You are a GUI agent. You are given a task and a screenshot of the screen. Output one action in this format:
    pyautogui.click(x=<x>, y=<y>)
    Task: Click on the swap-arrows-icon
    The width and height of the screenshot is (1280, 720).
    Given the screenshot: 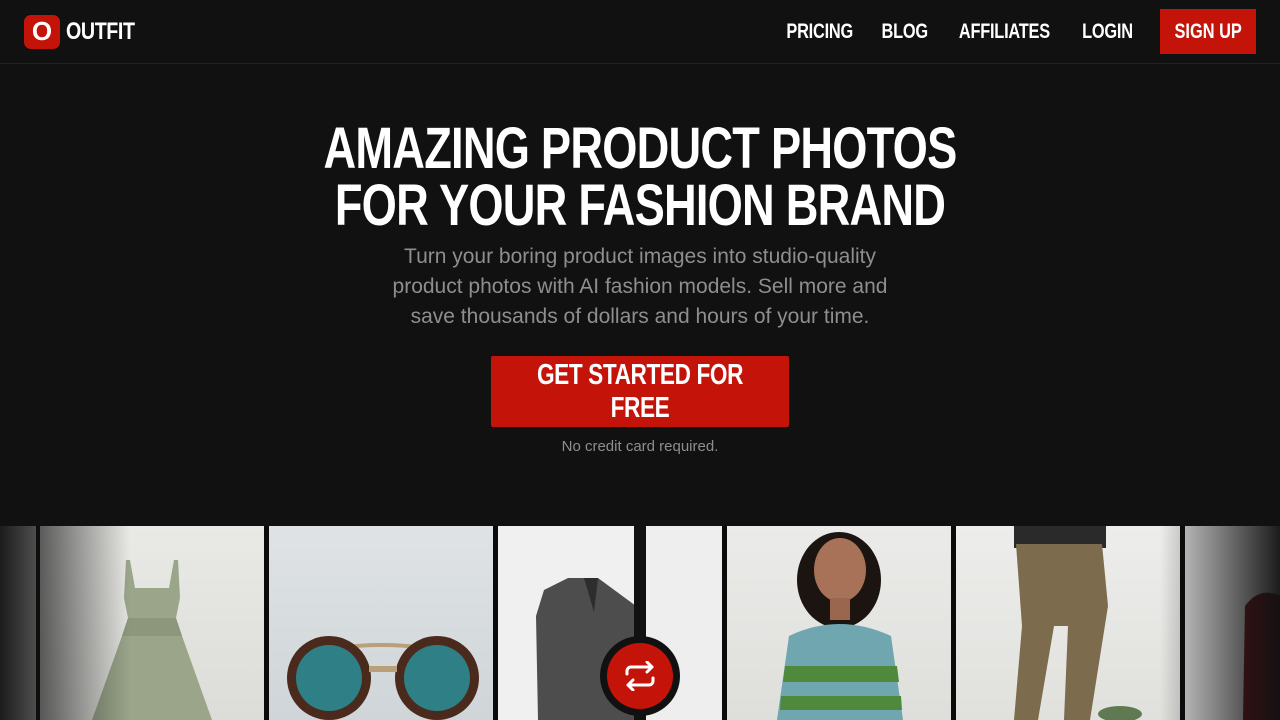 What is the action you would take?
    pyautogui.click(x=640, y=676)
    